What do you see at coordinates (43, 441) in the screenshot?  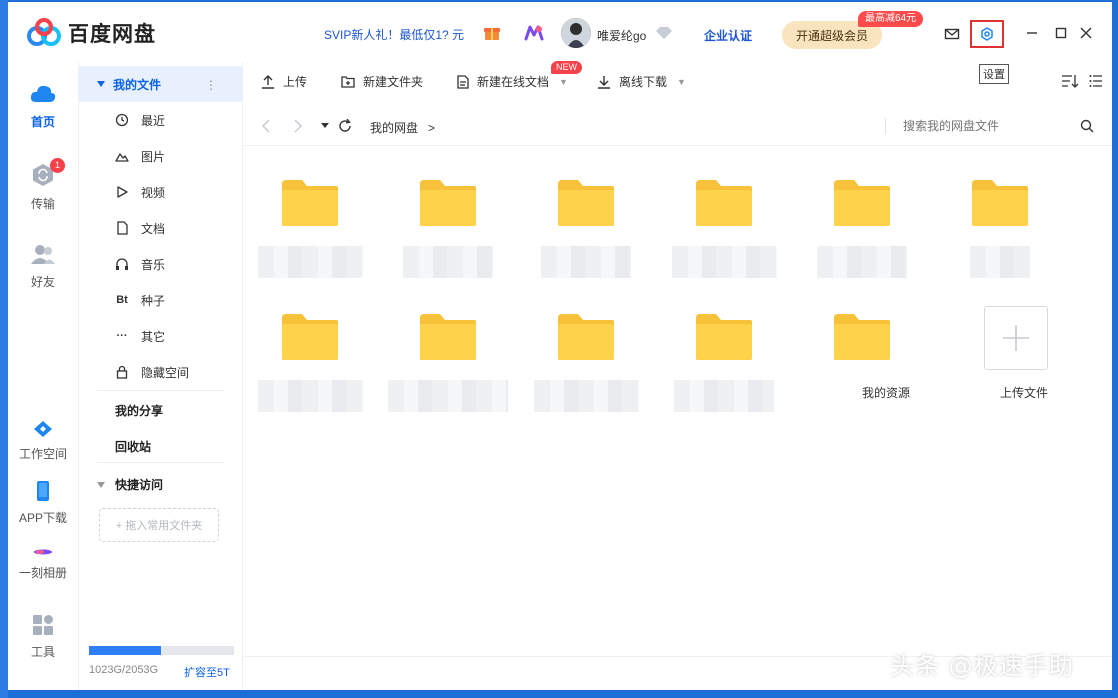 I see `nav-workspace: 工作空间` at bounding box center [43, 441].